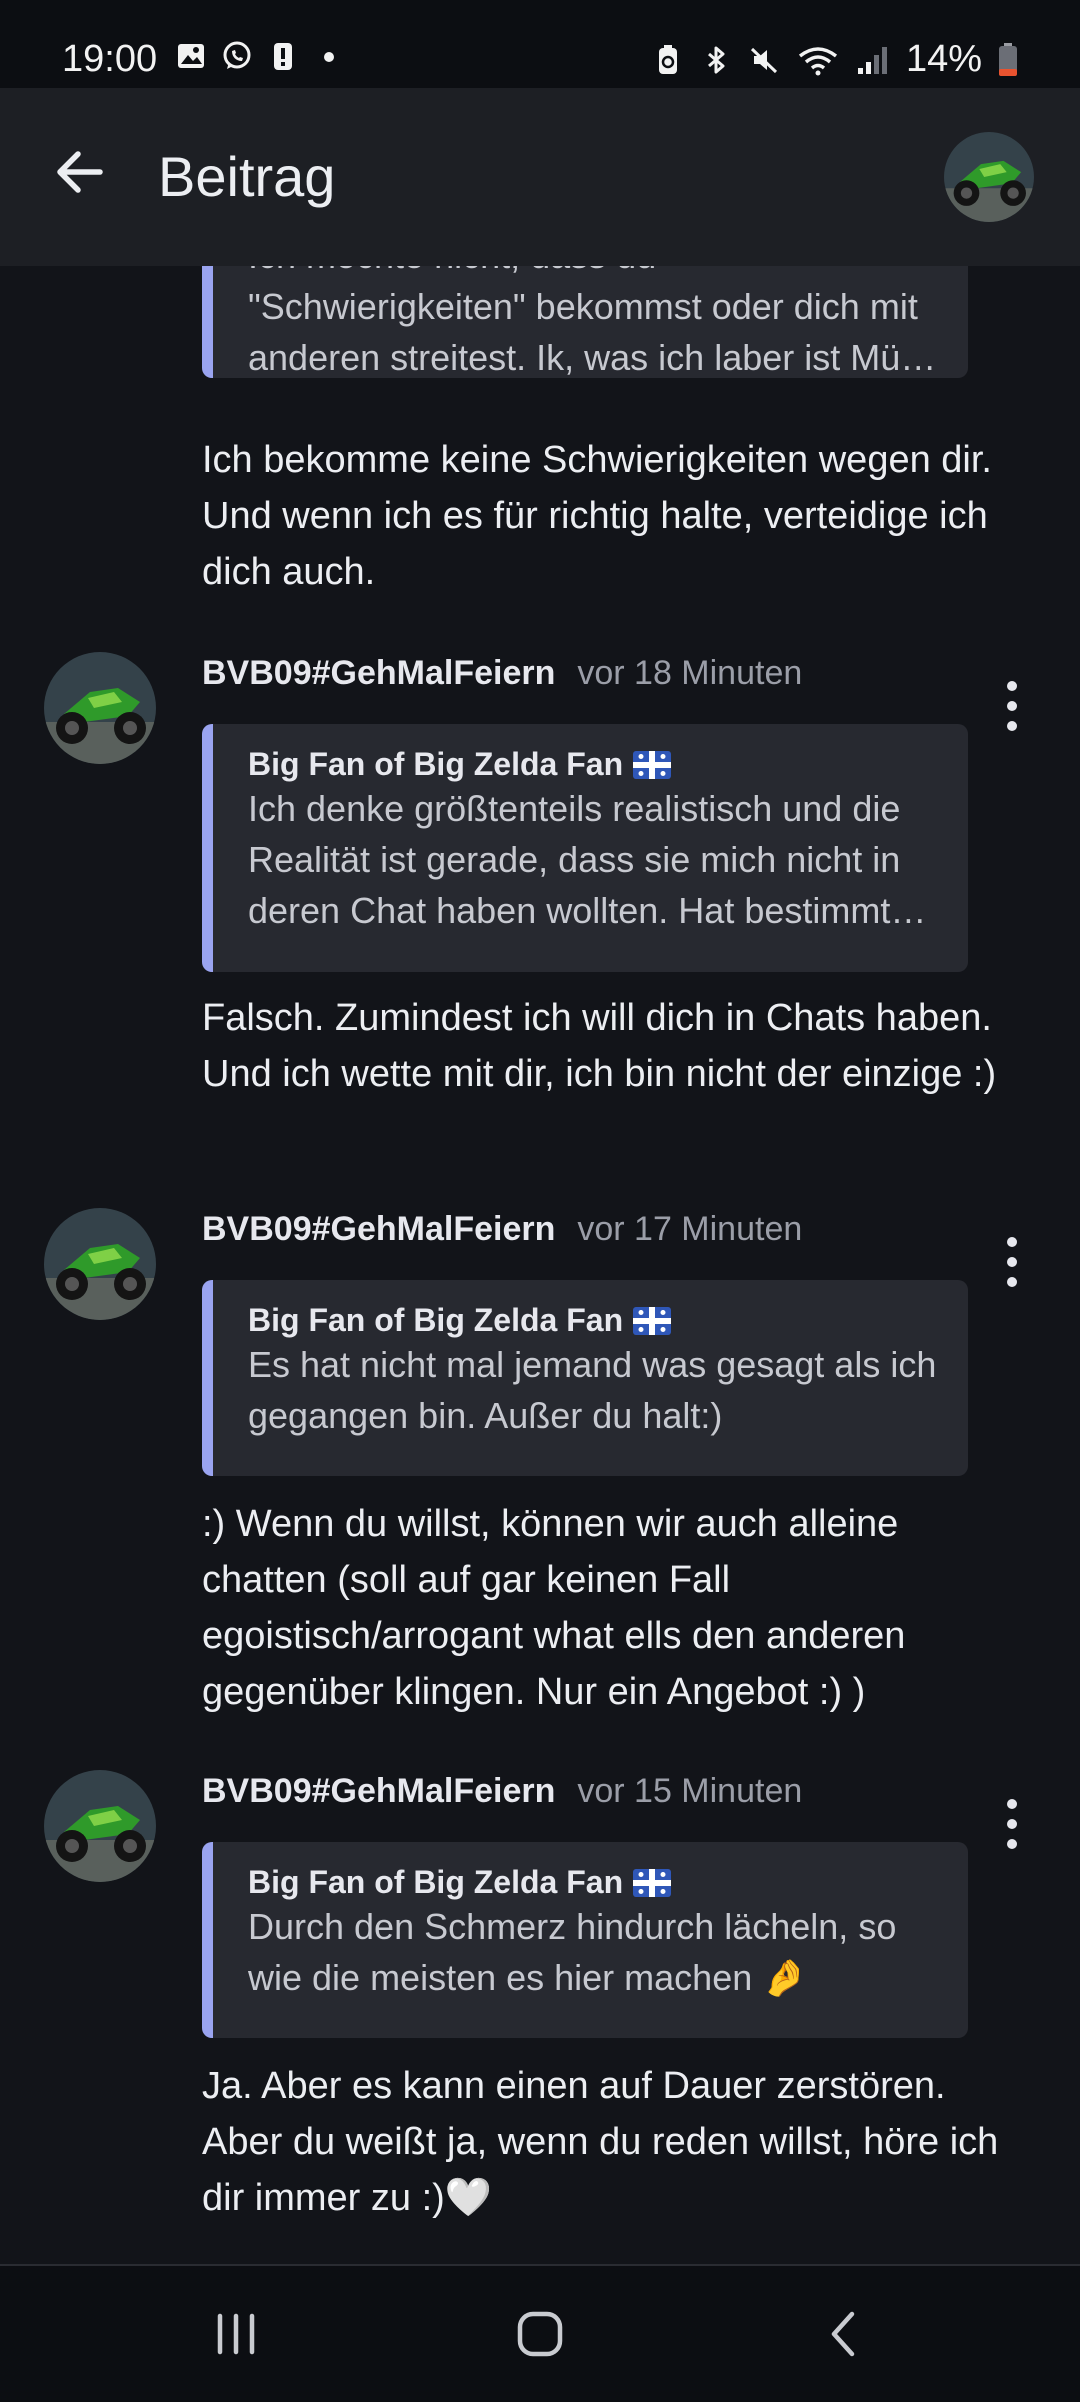 The width and height of the screenshot is (1080, 2402). Describe the element at coordinates (283, 56) in the screenshot. I see `alert-icon` at that location.